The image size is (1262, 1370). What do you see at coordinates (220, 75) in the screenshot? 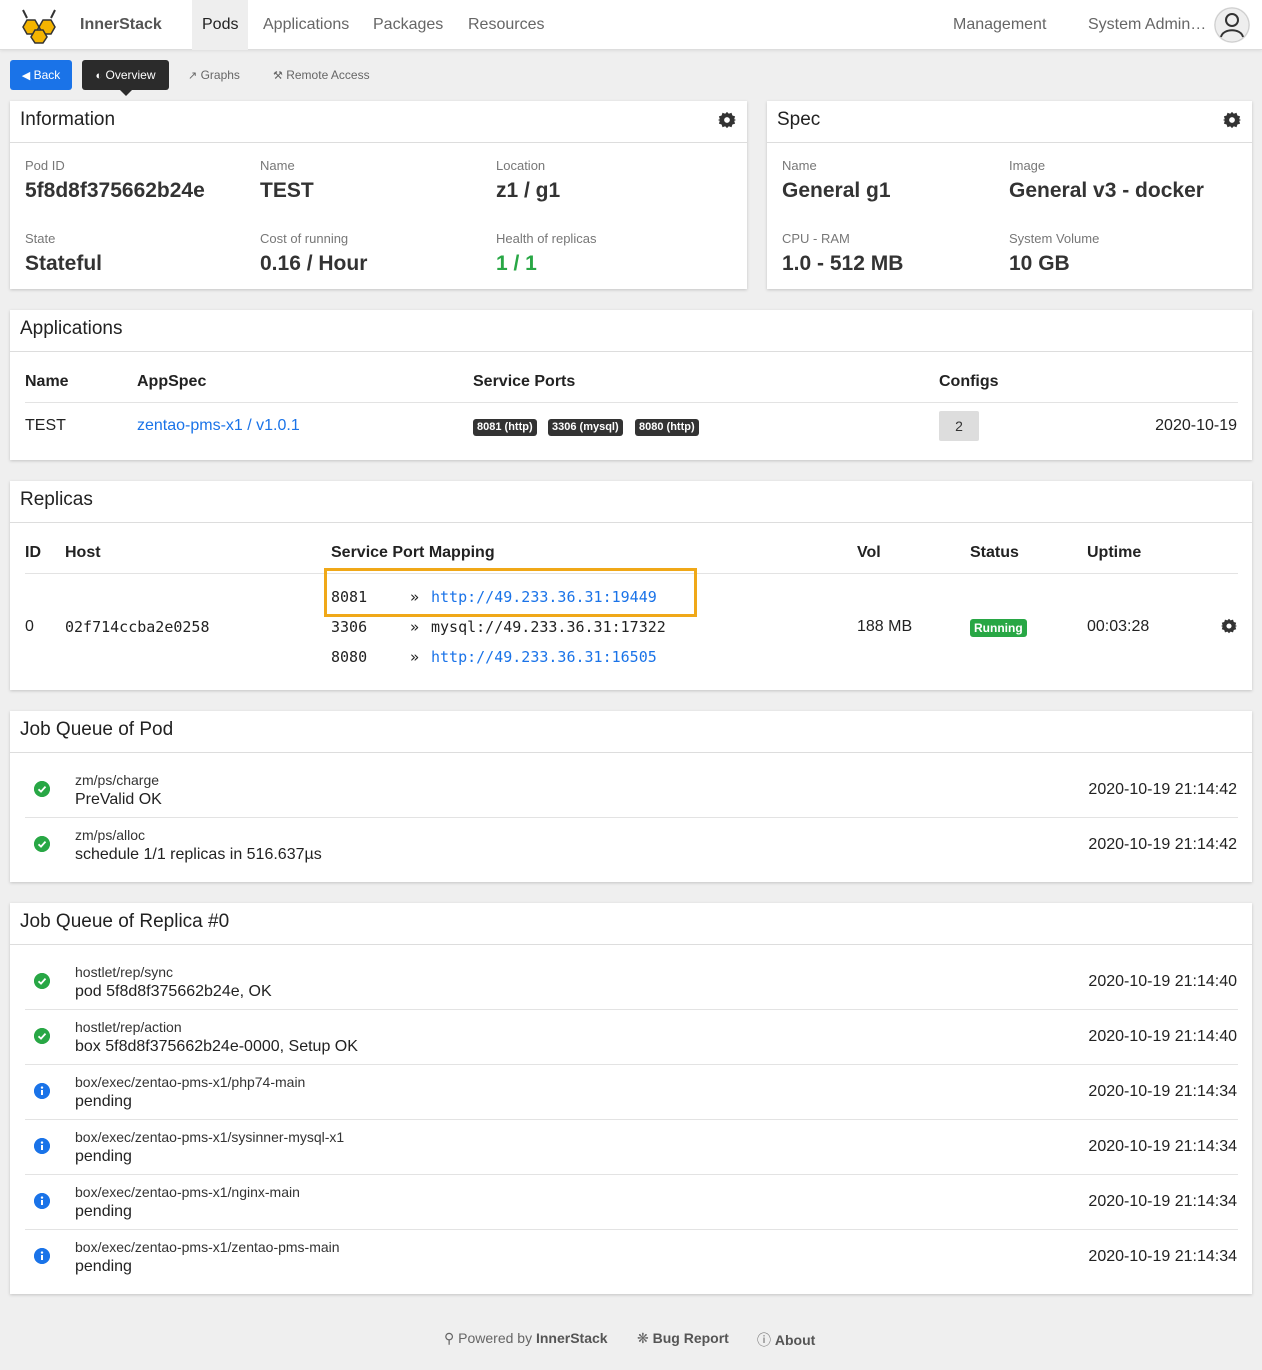
I see `tab-graphs-label: Graphs` at bounding box center [220, 75].